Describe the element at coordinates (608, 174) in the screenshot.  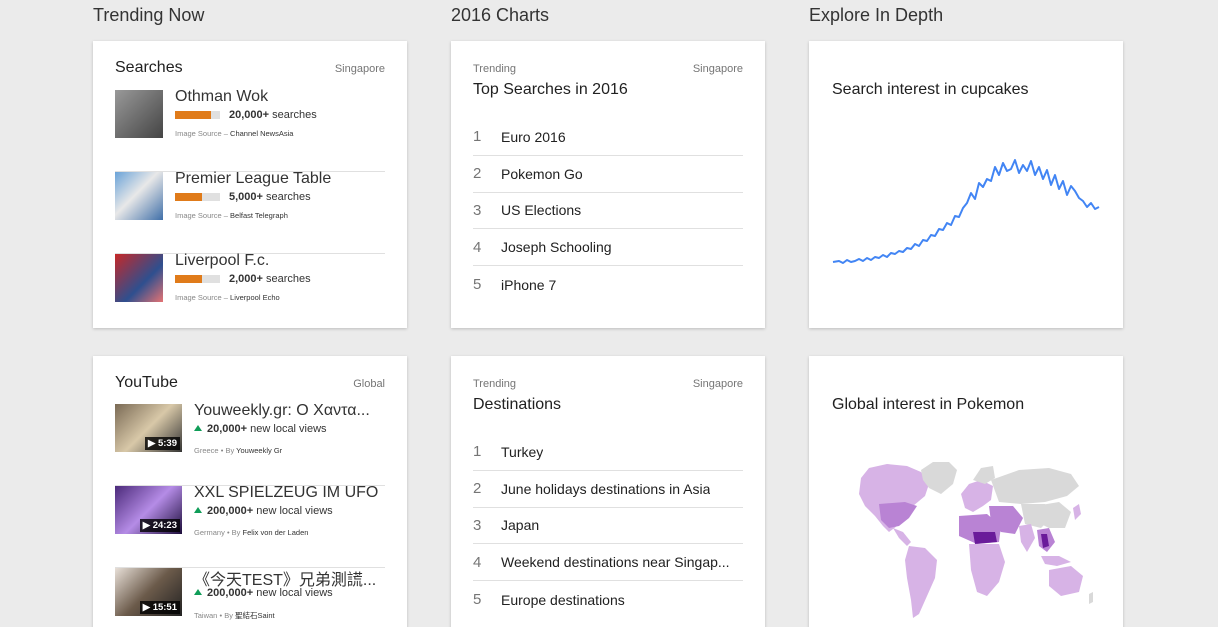
I see `list-item: 2 Pokemon Go` at that location.